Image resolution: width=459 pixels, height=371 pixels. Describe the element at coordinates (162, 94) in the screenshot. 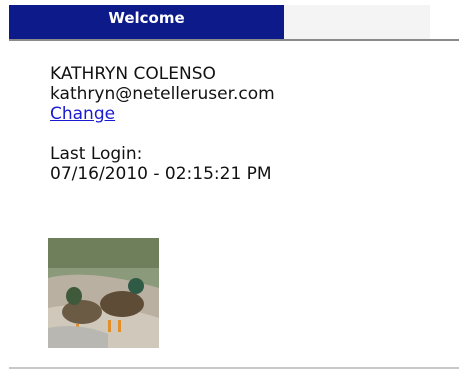

I see `user-email: kathryn@netelleruser.com` at that location.